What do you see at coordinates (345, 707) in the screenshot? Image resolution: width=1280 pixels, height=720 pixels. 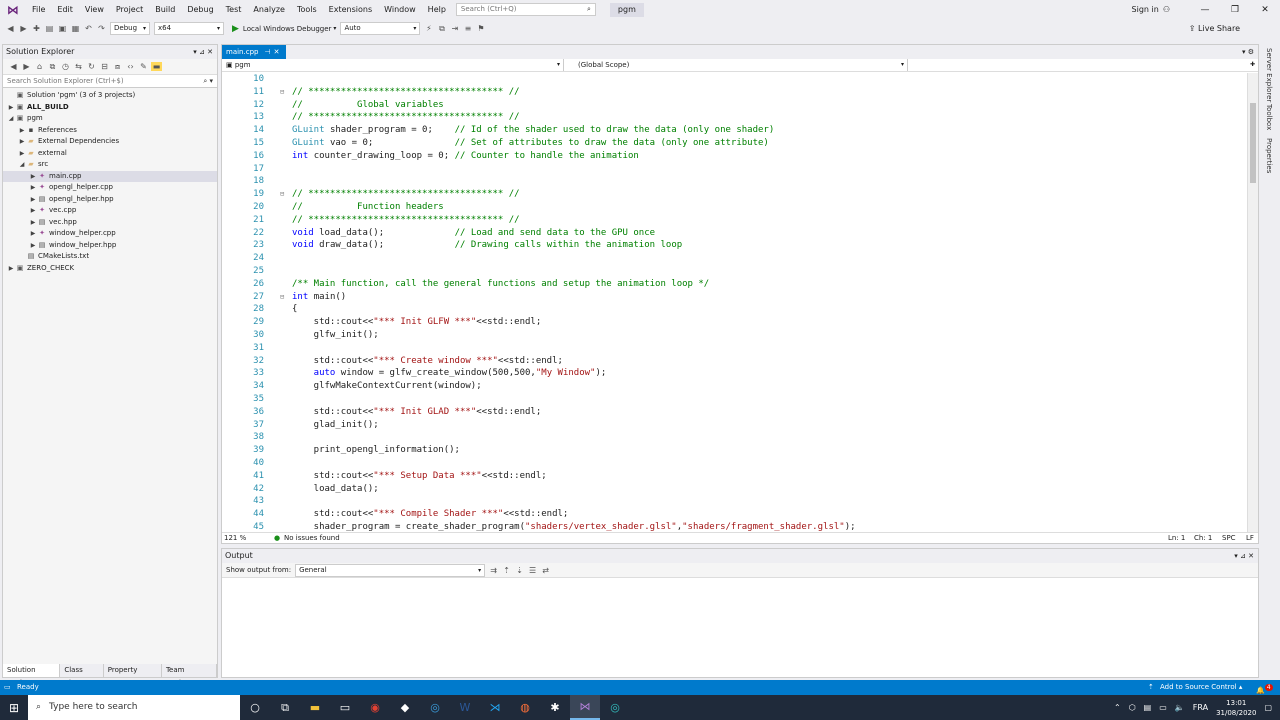 I see `terminal-icon: ▭` at bounding box center [345, 707].